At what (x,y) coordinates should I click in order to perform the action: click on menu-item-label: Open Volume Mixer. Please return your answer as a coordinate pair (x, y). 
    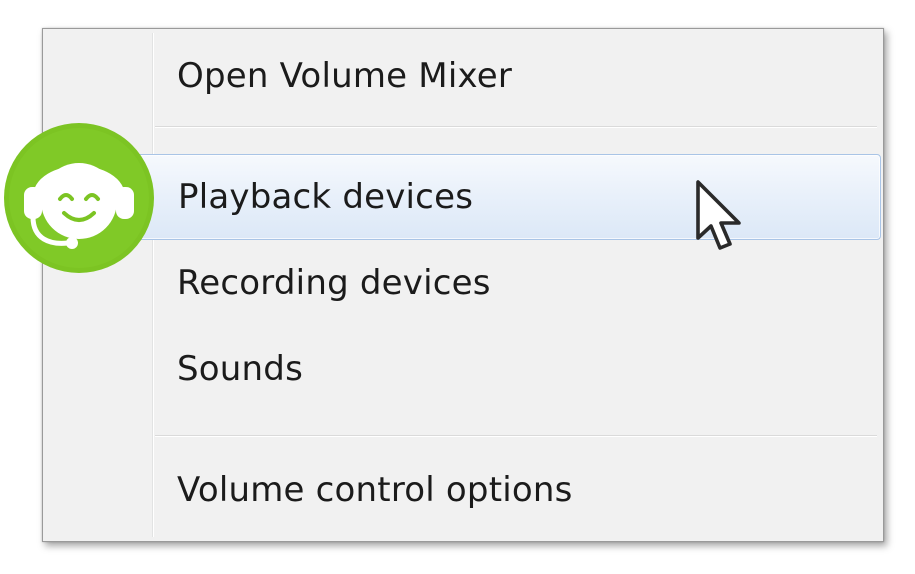
    Looking at the image, I should click on (345, 76).